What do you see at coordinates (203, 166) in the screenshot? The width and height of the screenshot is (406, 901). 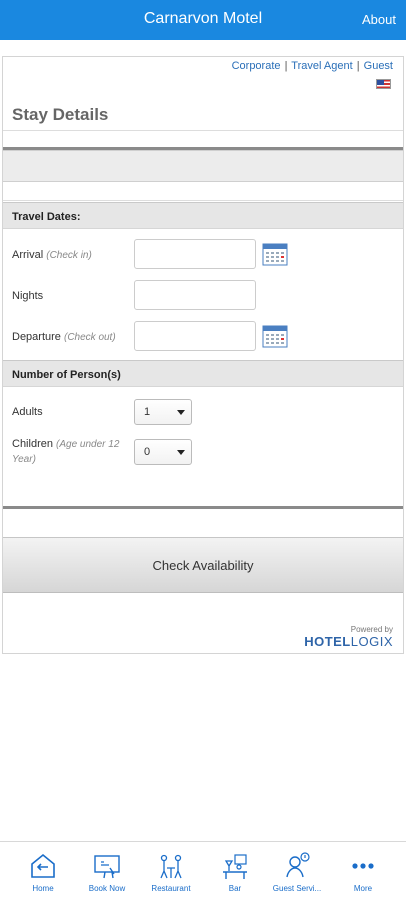 I see `empty-bar` at bounding box center [203, 166].